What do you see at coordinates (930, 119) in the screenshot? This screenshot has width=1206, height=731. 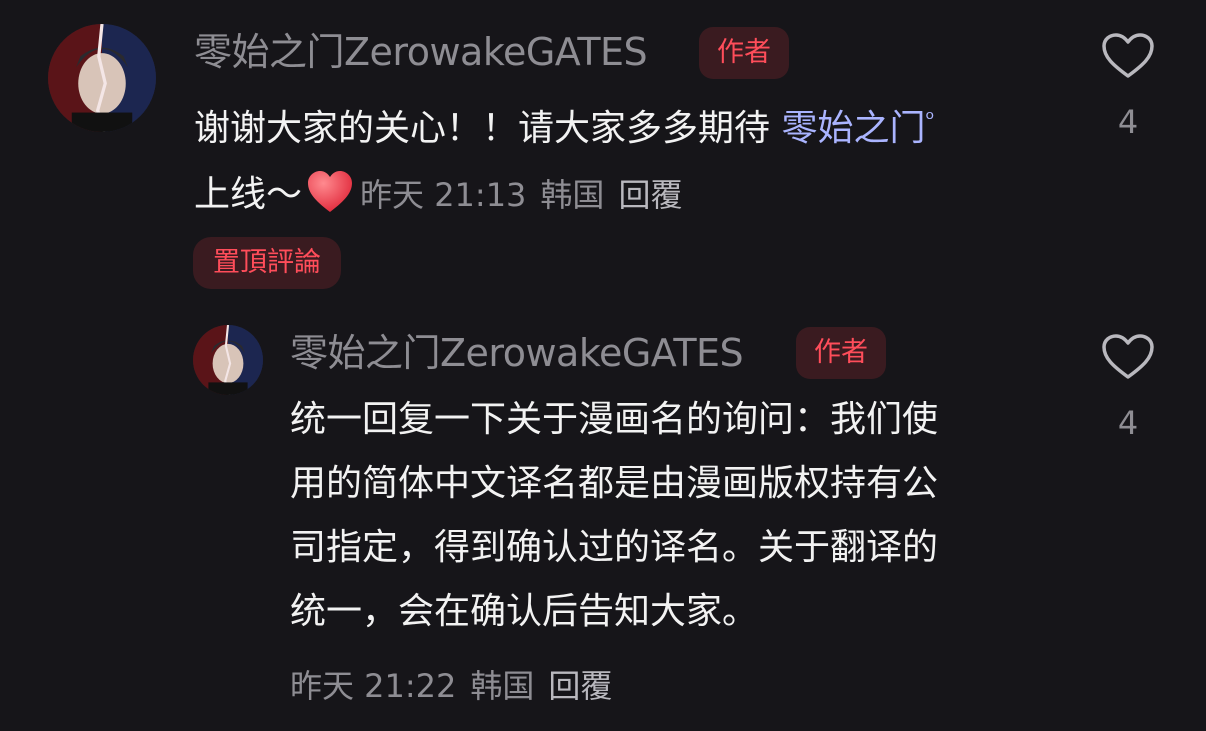 I see `mention-search-icon: ᵒ` at bounding box center [930, 119].